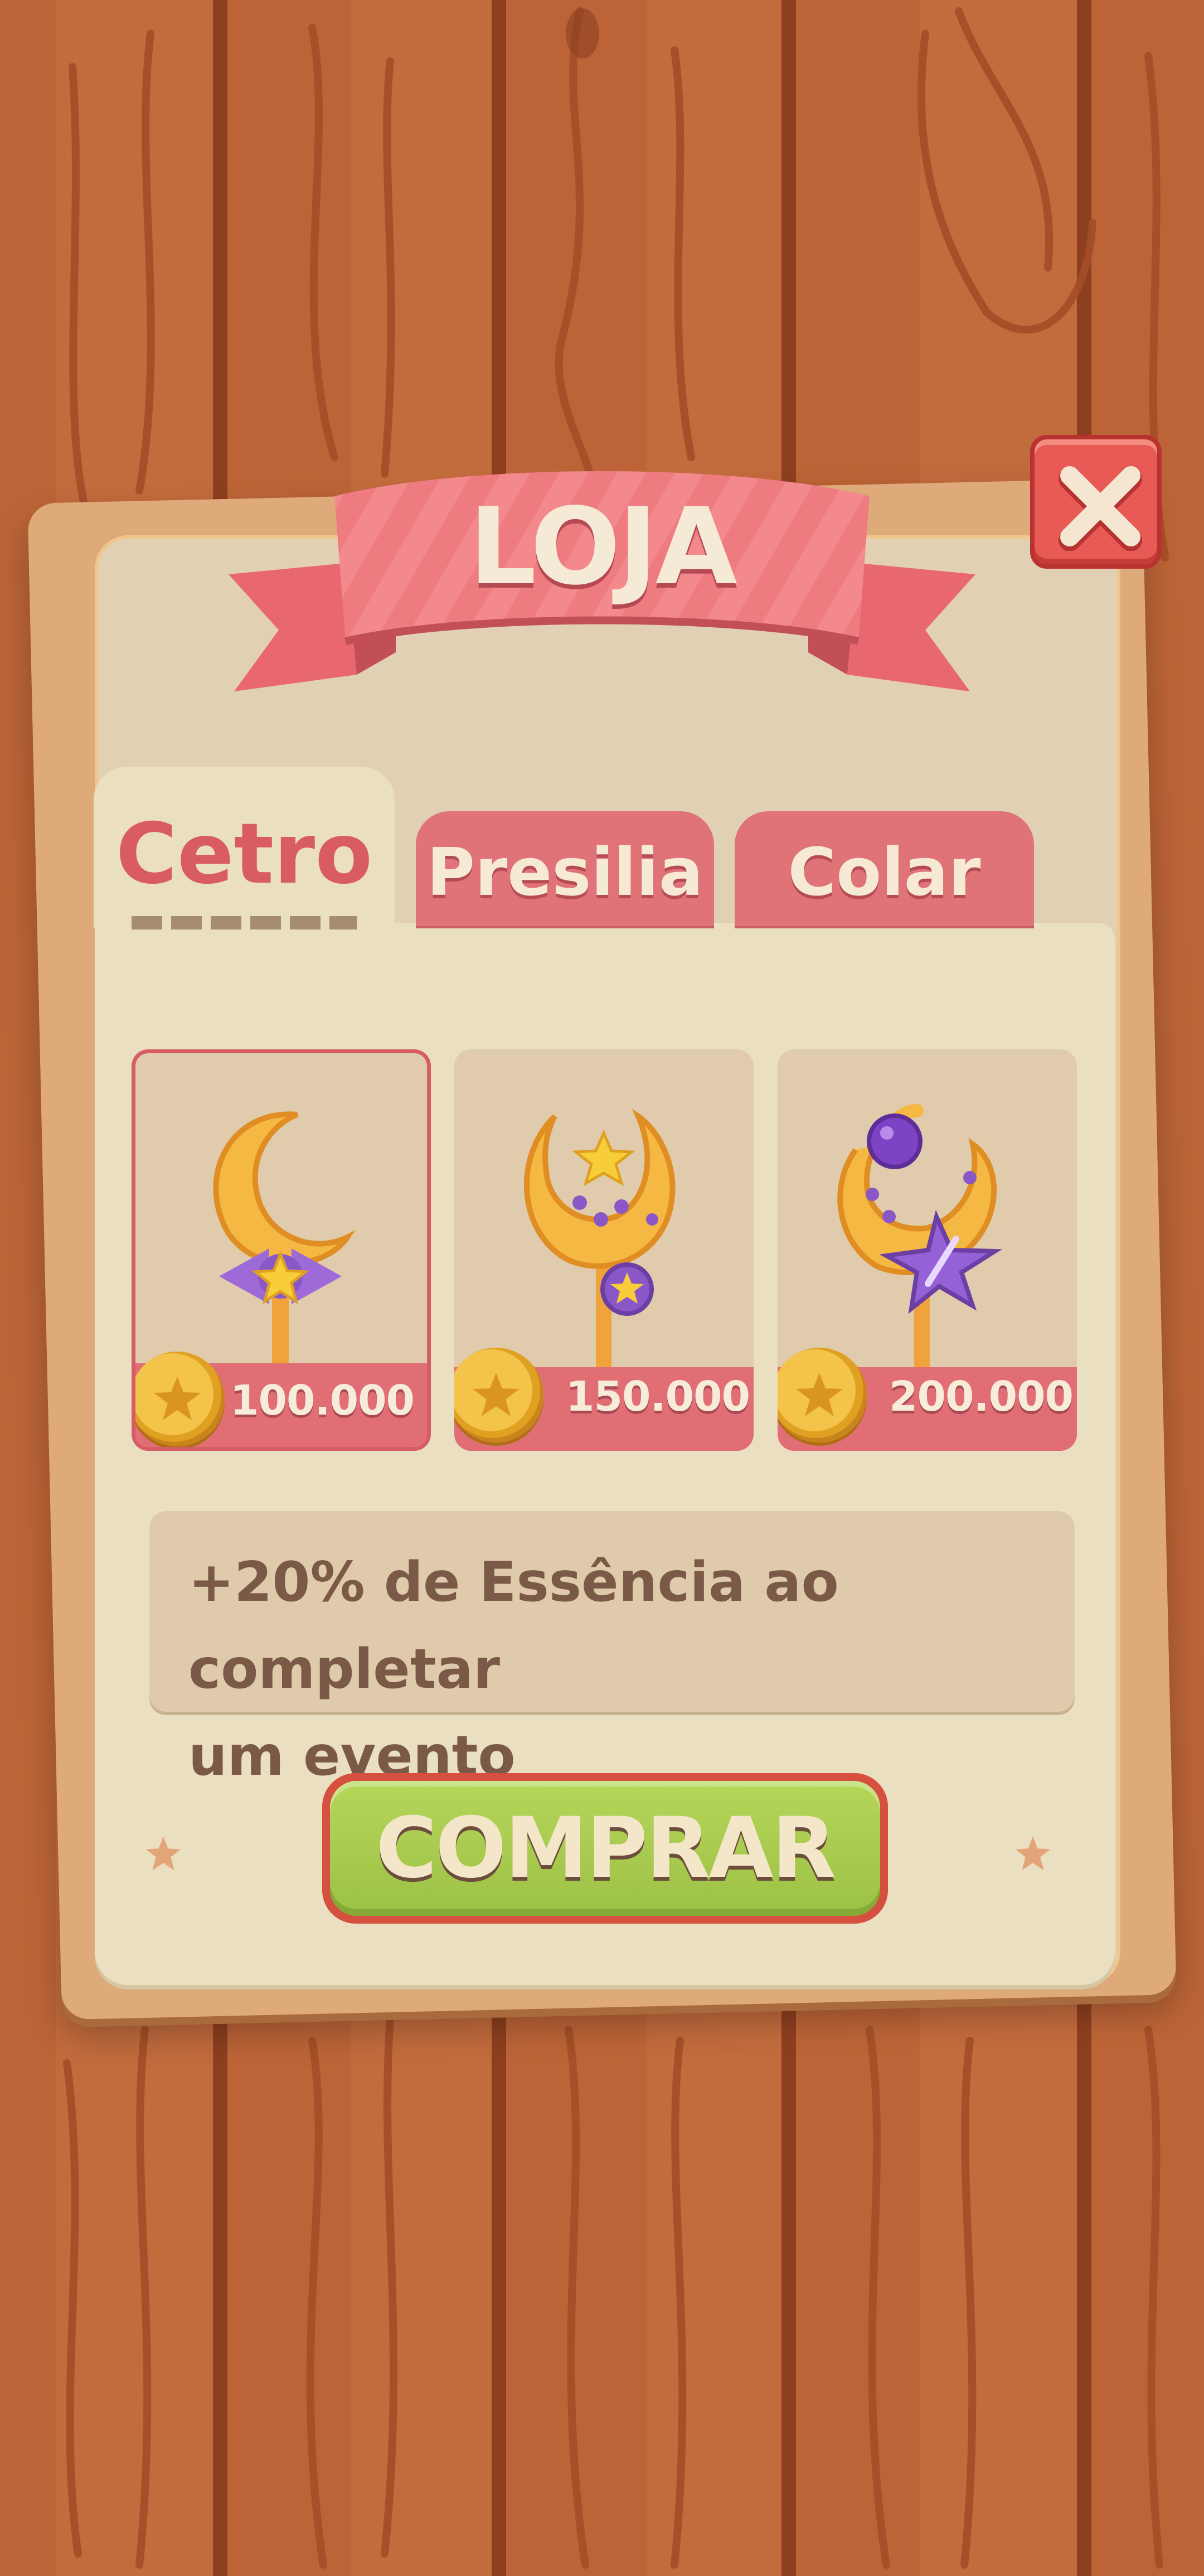 Image resolution: width=1204 pixels, height=2576 pixels. Describe the element at coordinates (658, 1397) in the screenshot. I see `item-price: 150.000` at that location.